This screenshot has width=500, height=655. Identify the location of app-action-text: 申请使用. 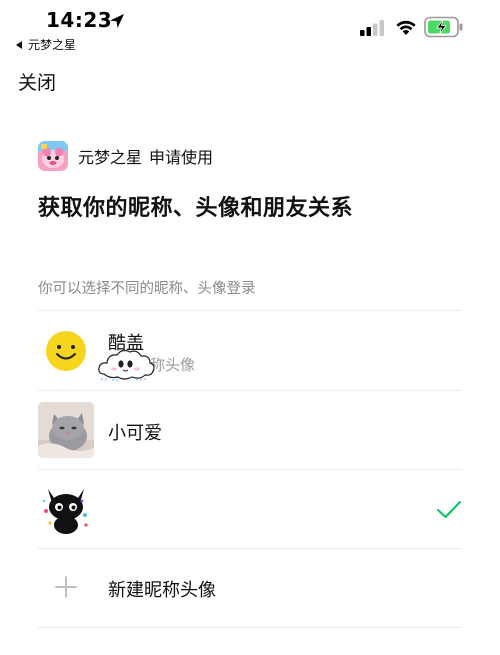
(181, 157).